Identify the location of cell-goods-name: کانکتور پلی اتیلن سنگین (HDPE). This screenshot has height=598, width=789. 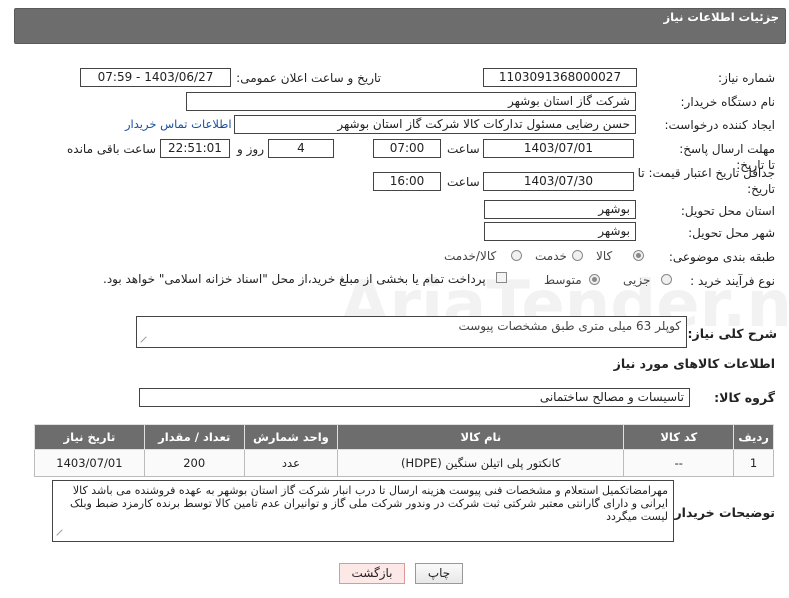
(481, 463).